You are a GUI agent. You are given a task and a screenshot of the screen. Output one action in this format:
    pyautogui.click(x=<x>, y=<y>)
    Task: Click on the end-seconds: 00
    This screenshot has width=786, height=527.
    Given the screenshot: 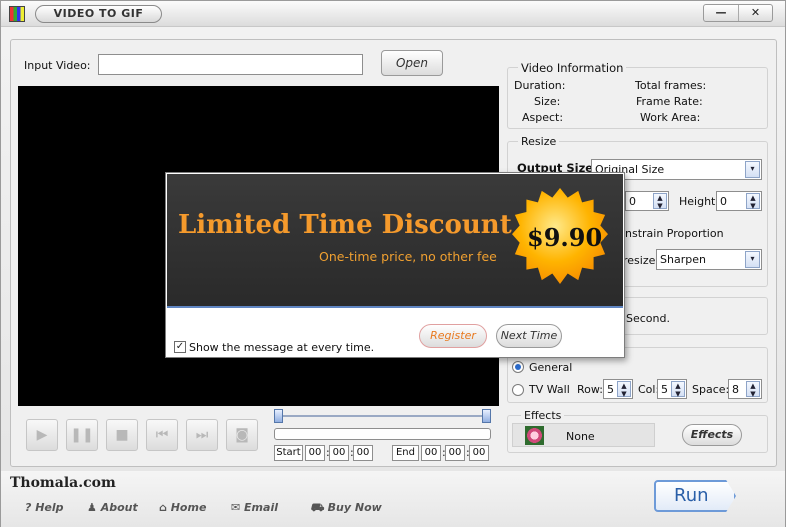 What is the action you would take?
    pyautogui.click(x=479, y=453)
    